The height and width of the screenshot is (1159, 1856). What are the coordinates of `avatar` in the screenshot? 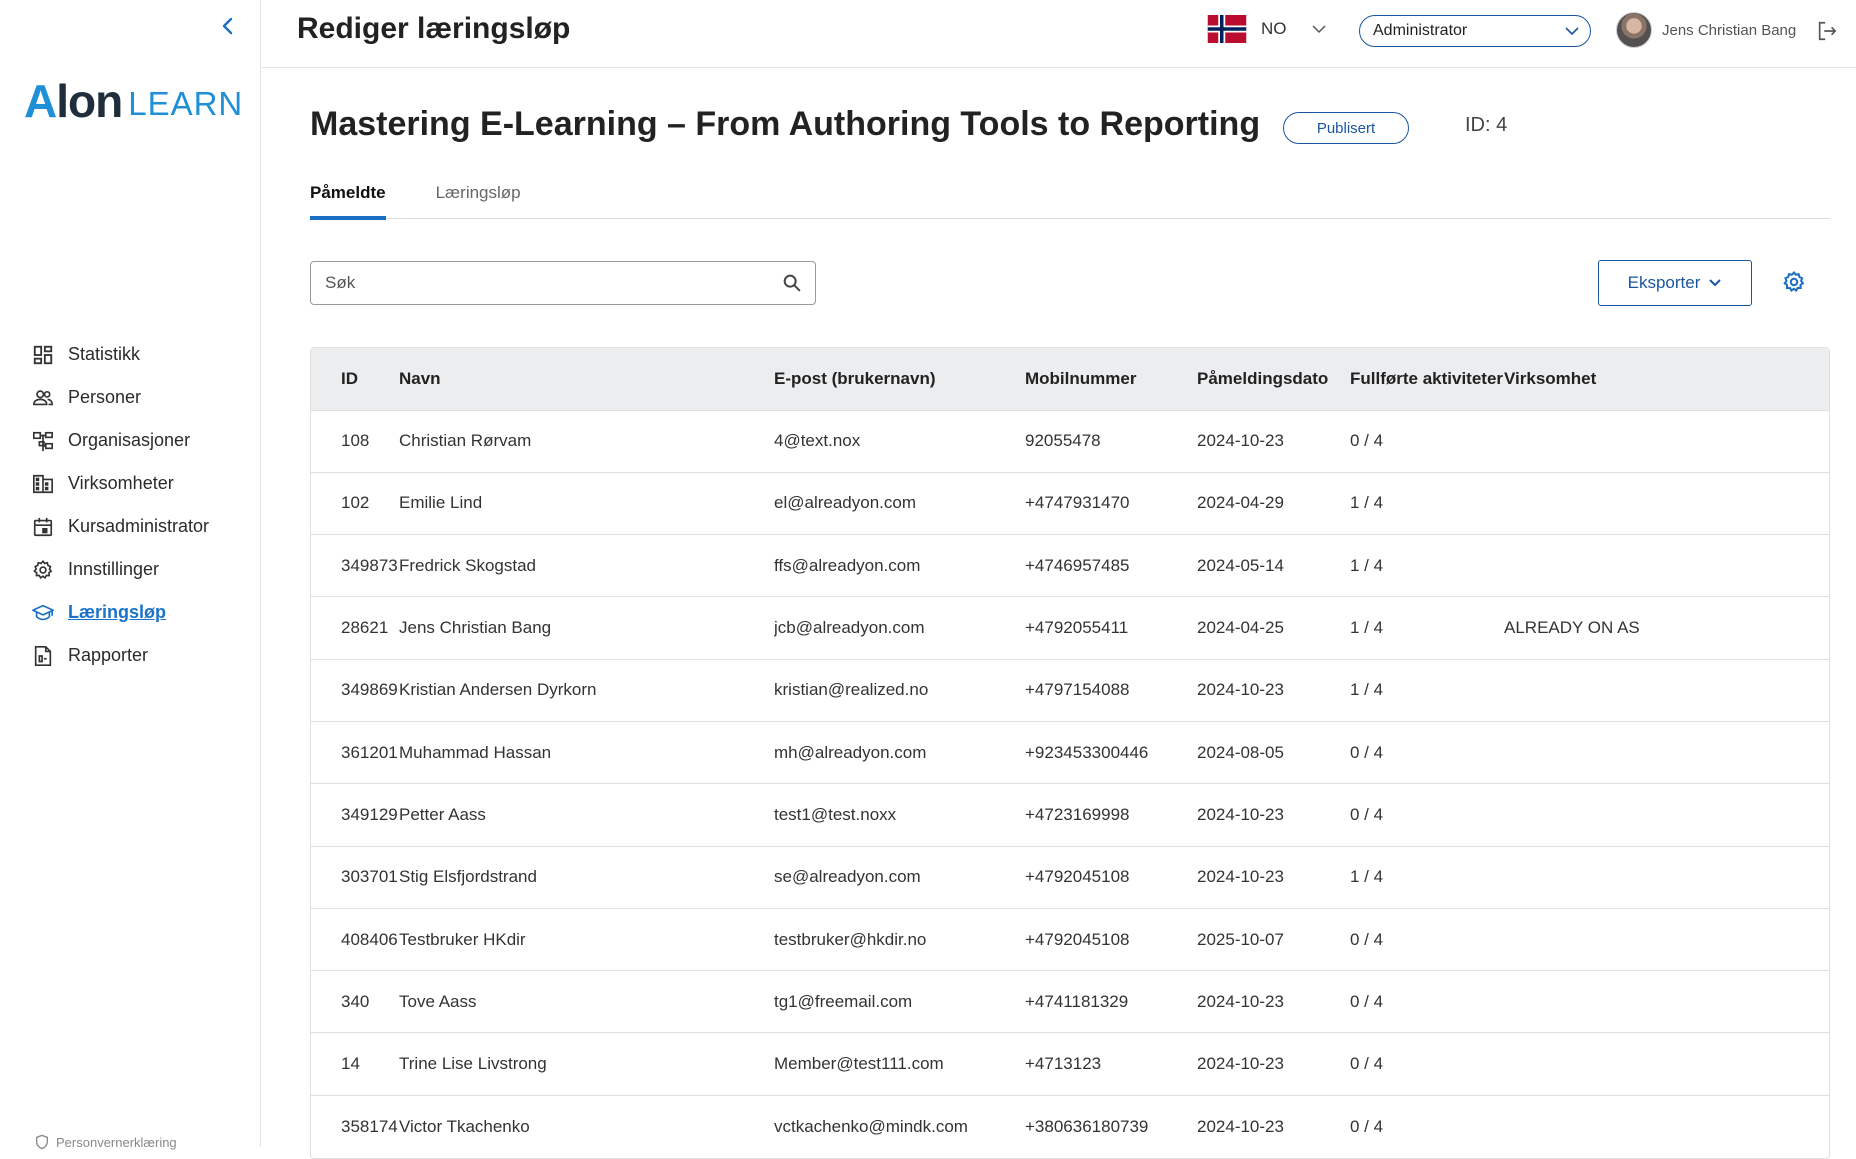 It's located at (1634, 30).